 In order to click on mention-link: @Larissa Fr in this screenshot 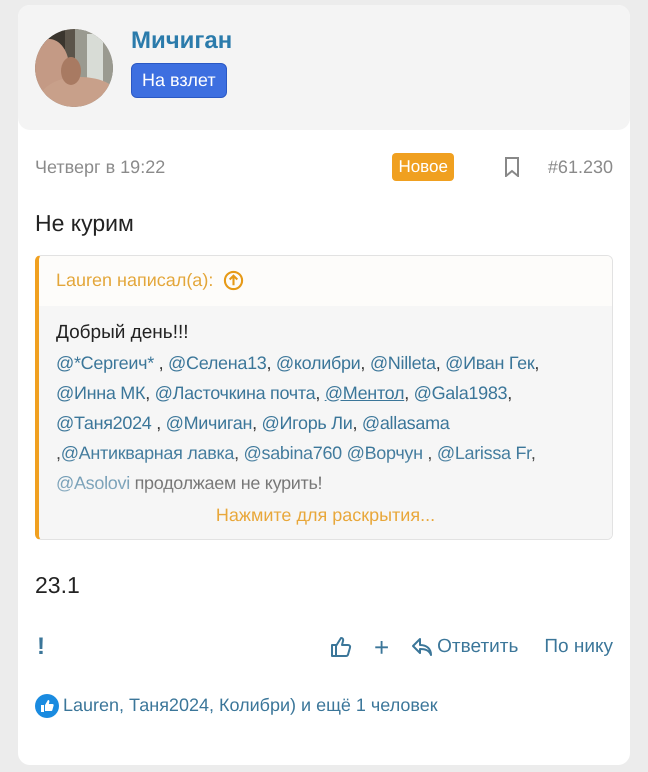, I will do `click(483, 452)`.